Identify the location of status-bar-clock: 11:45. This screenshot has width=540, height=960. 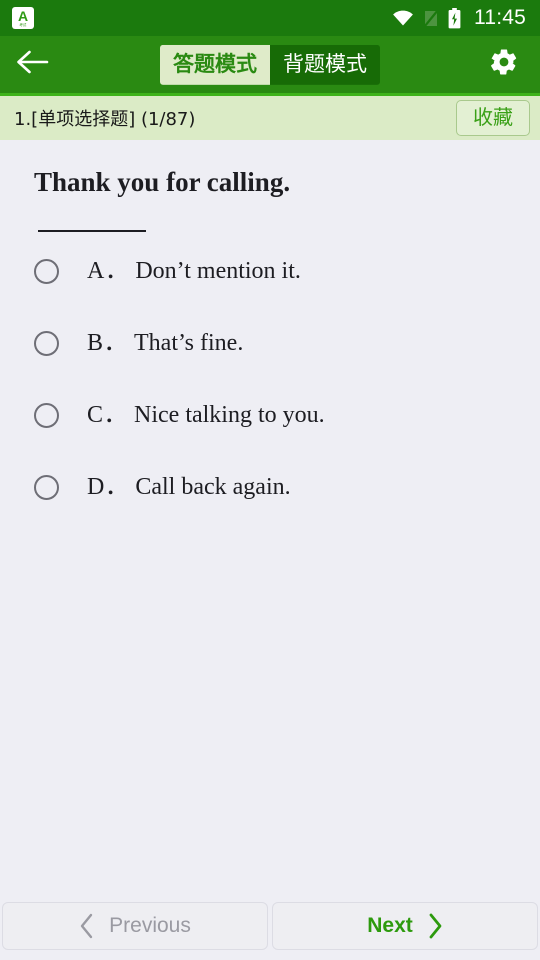
(500, 17).